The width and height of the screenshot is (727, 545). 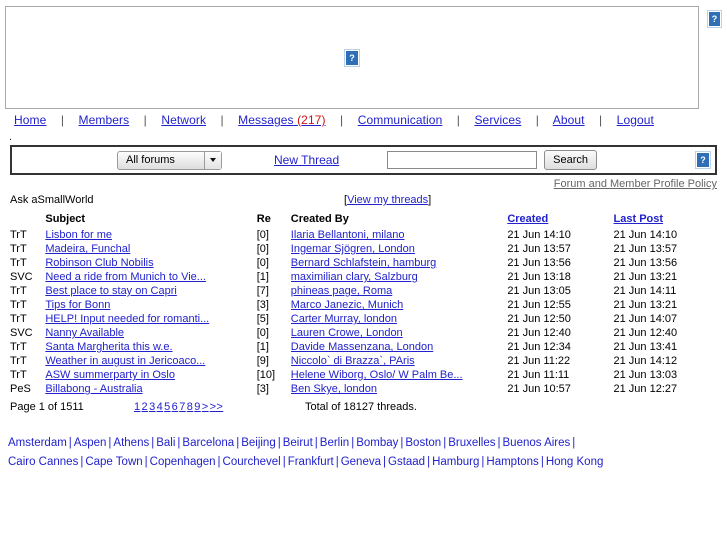 I want to click on city-link-beijing: Beijing, so click(x=258, y=443).